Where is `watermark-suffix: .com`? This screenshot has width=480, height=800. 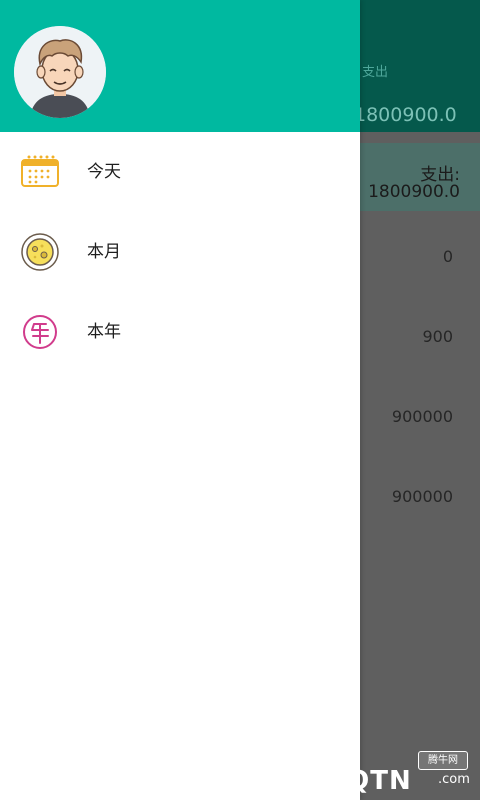 watermark-suffix: .com is located at coordinates (454, 779).